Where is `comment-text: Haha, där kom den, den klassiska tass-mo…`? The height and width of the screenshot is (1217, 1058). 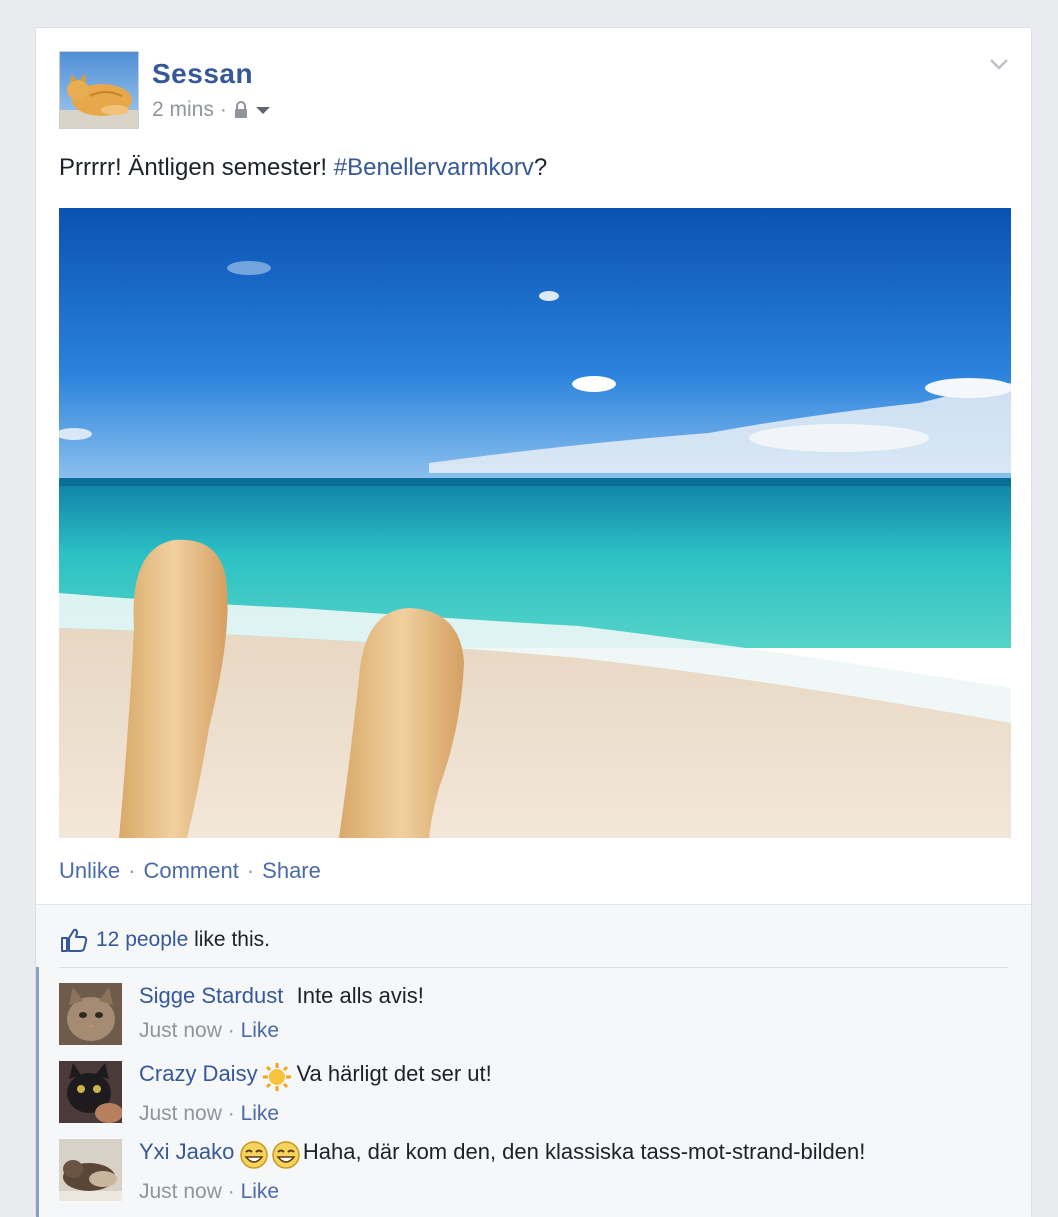 comment-text: Haha, där kom den, den klassiska tass-mo… is located at coordinates (584, 1151).